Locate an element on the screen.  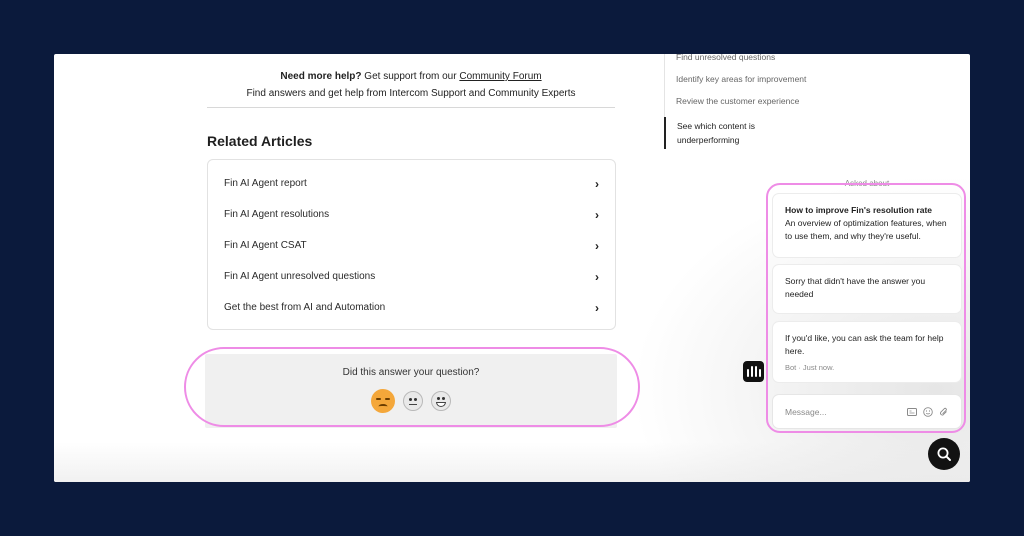
search-icon is located at coordinates (944, 454).